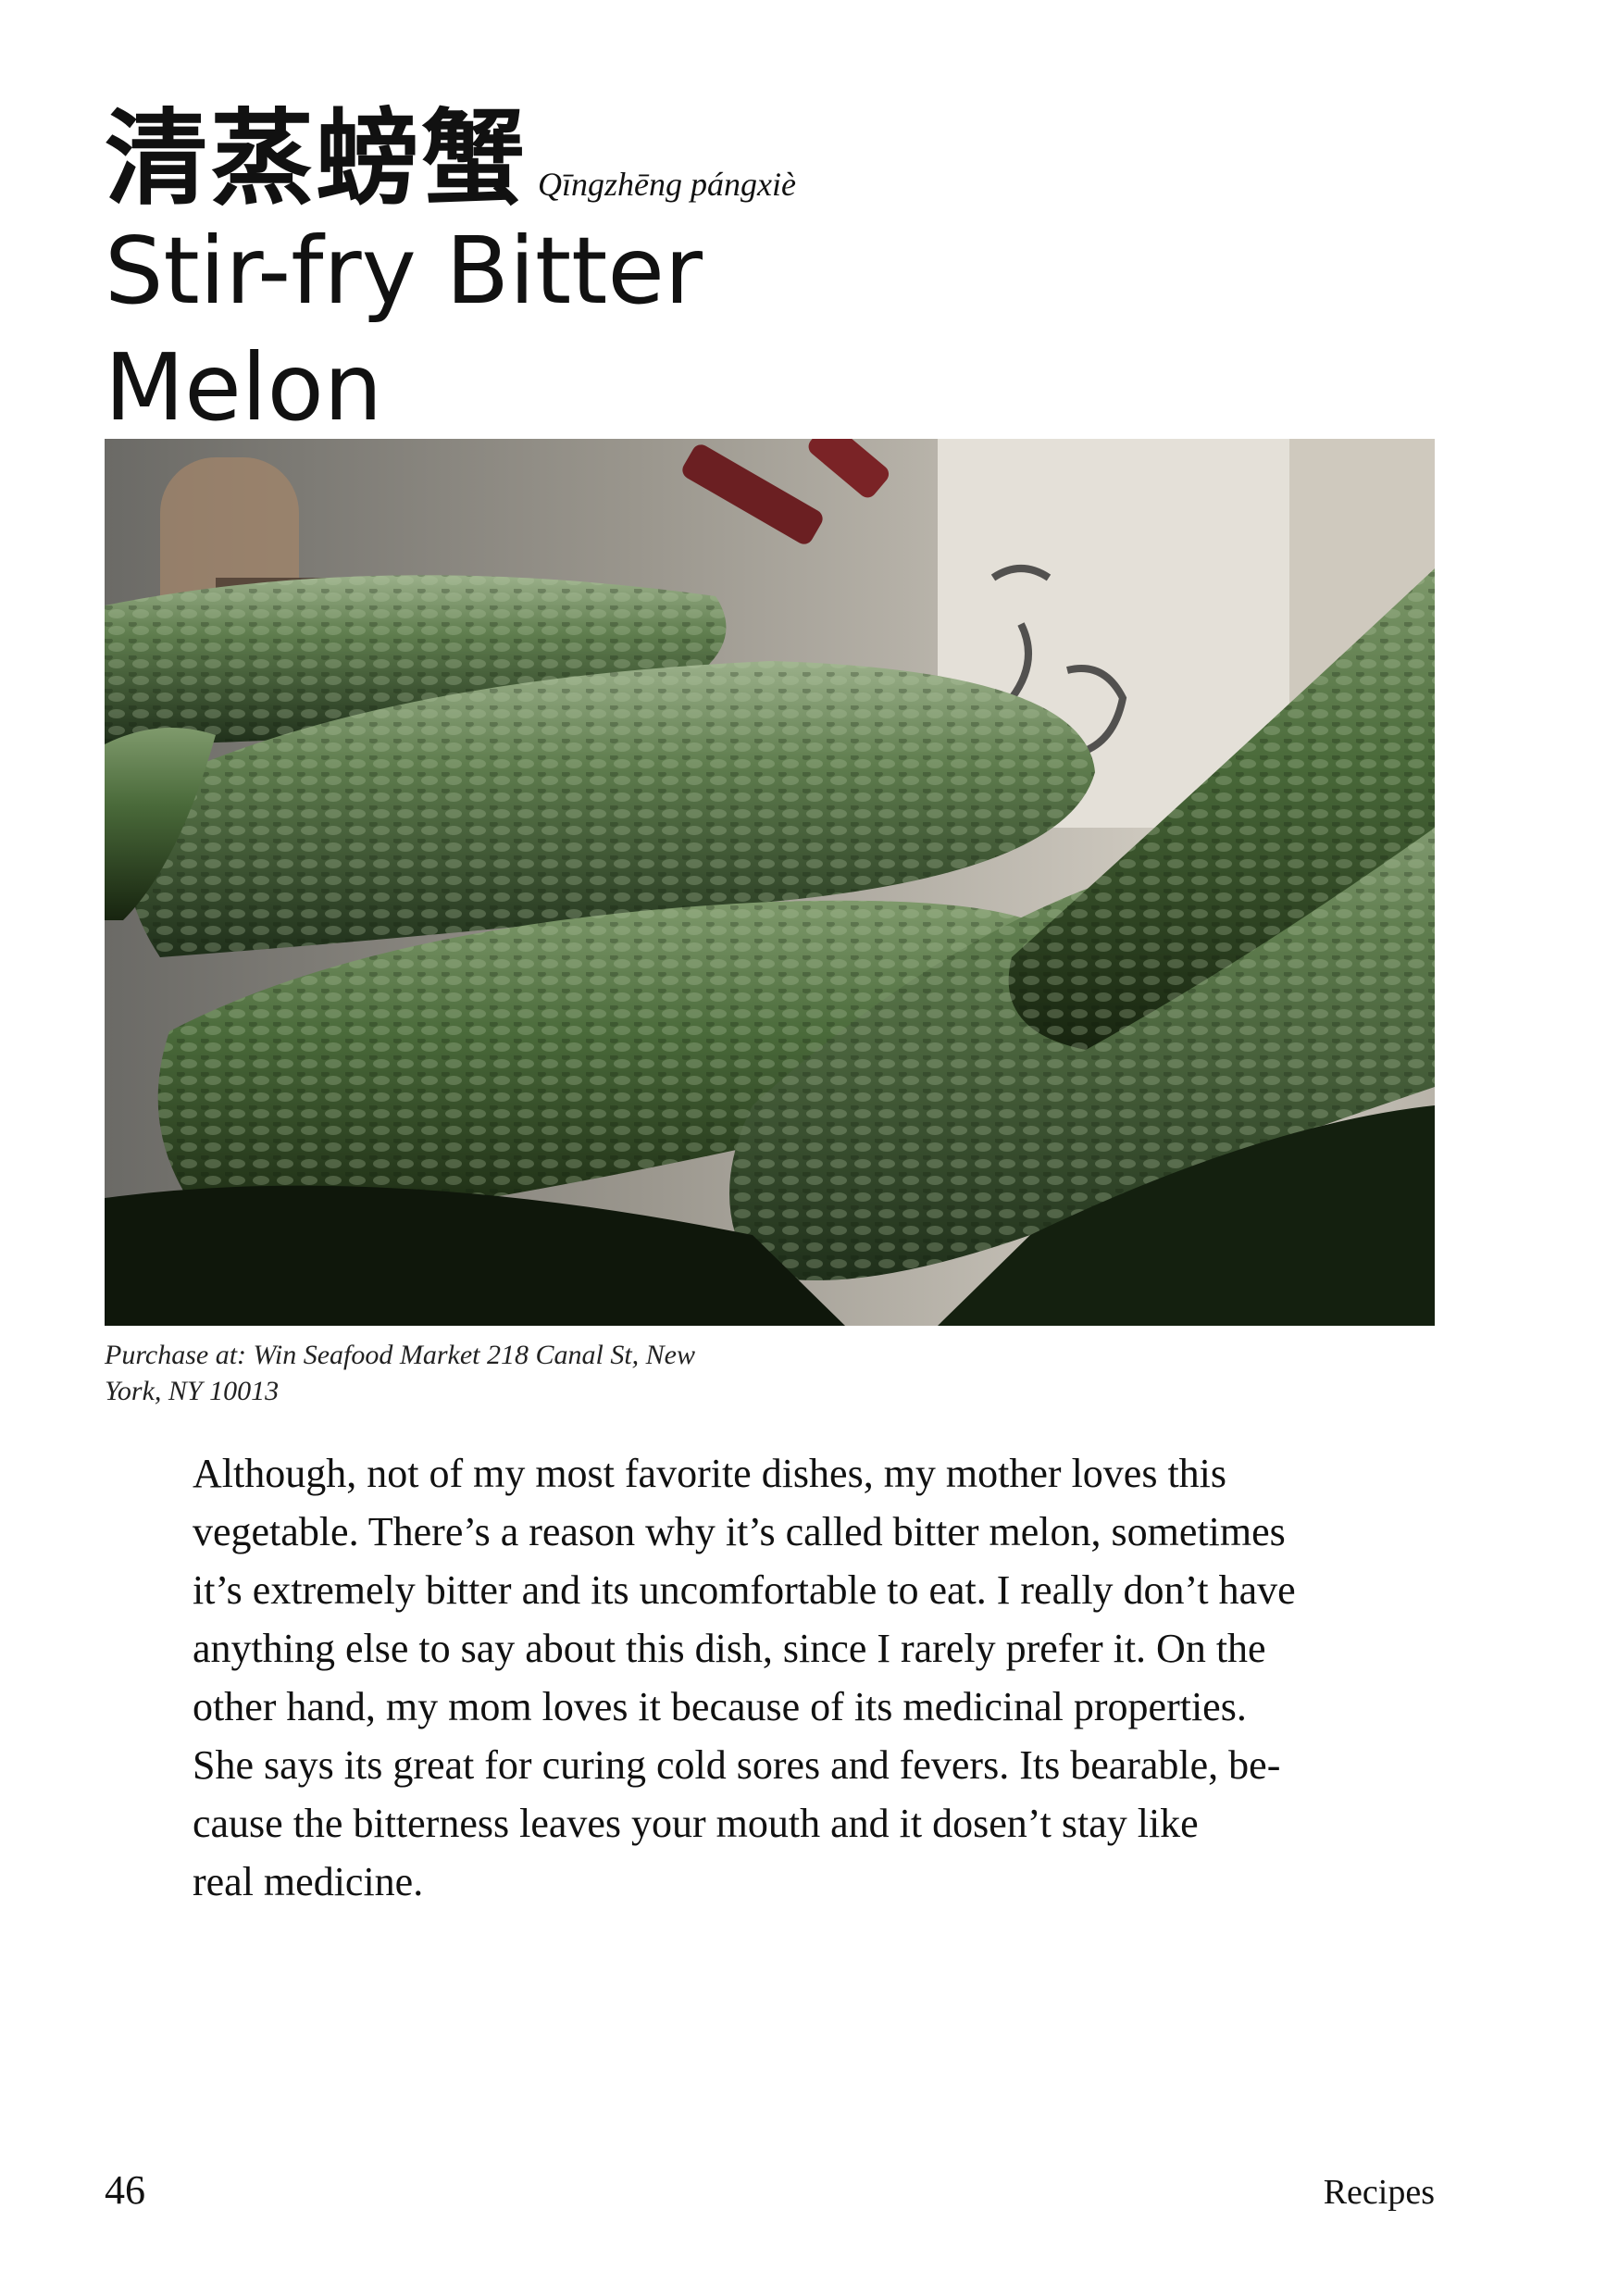 This screenshot has height=2296, width=1618. What do you see at coordinates (567, 146) in the screenshot?
I see `title-chinese-row: 清蒸螃蟹 Qīngzhēng pángxiè` at bounding box center [567, 146].